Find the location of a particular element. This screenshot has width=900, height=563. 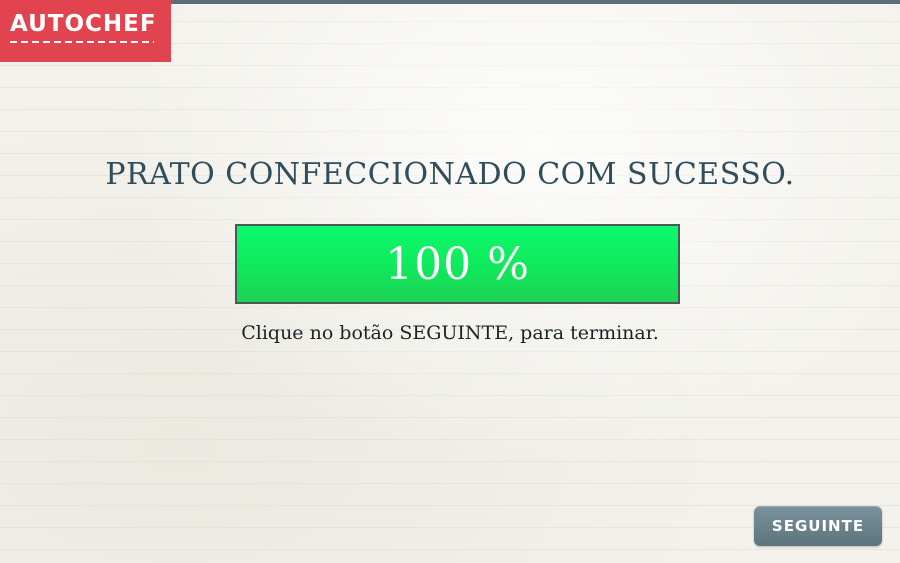

logo-dashed-underline is located at coordinates (82, 42).